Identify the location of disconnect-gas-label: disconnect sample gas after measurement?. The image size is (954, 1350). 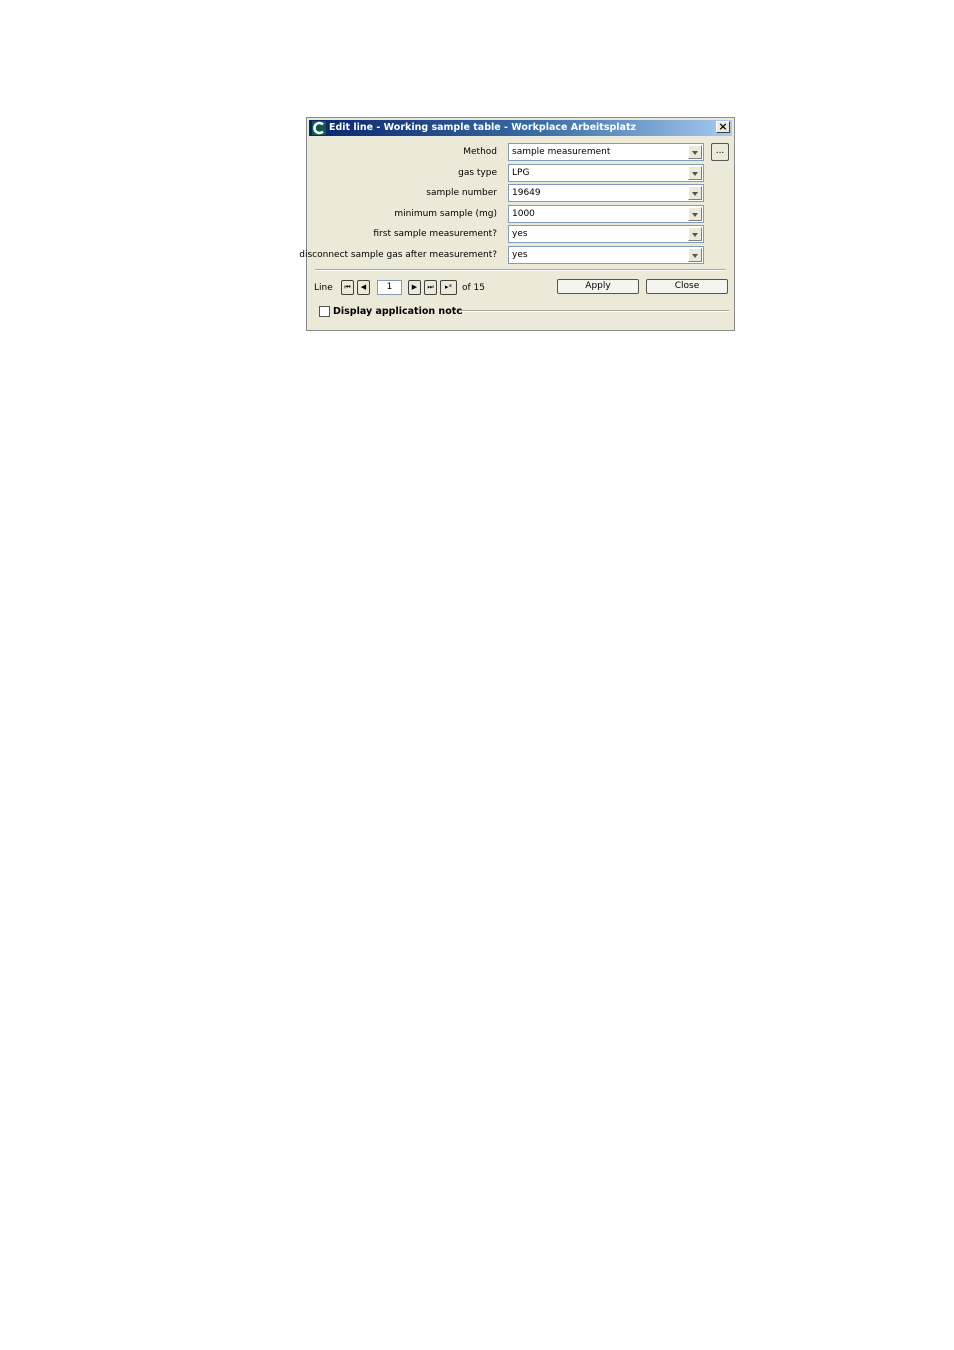
(398, 255).